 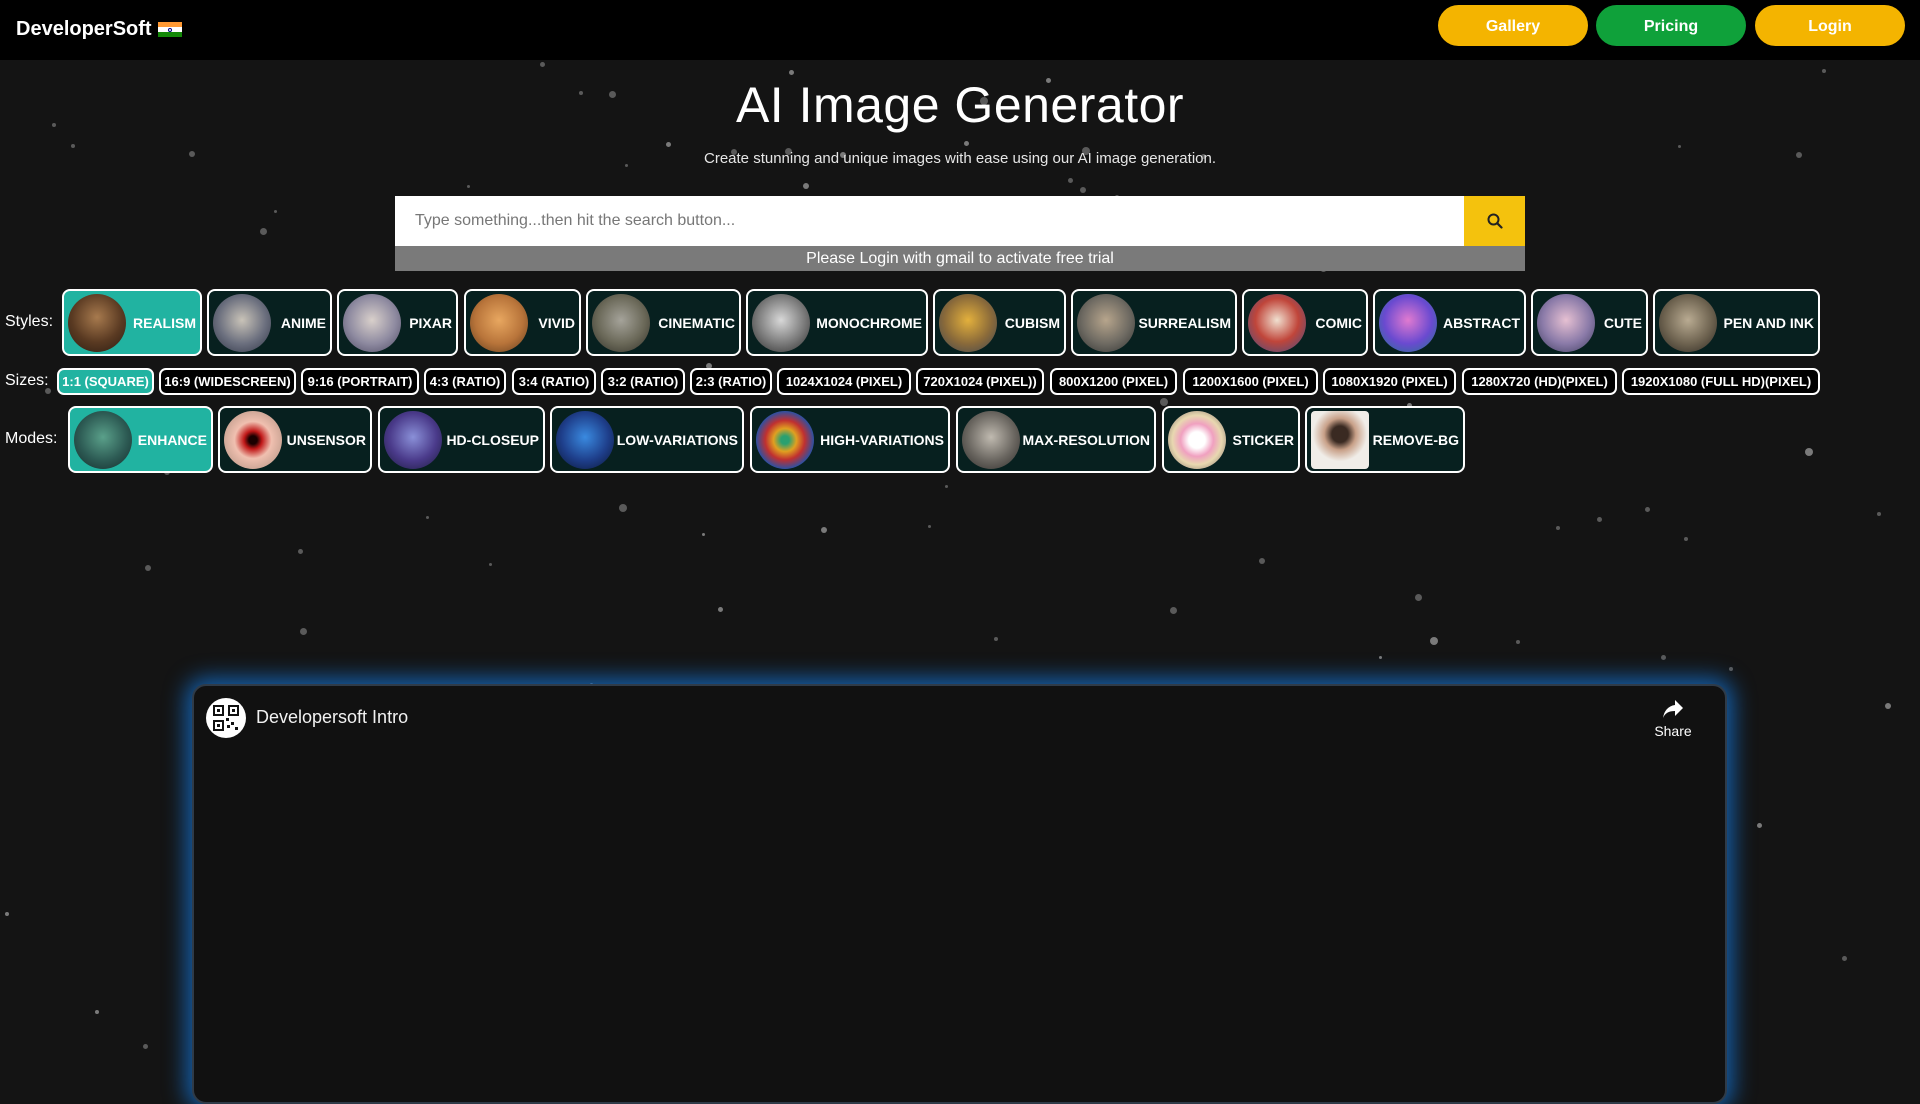 I want to click on style-chip-realism: REALISM, so click(x=132, y=322).